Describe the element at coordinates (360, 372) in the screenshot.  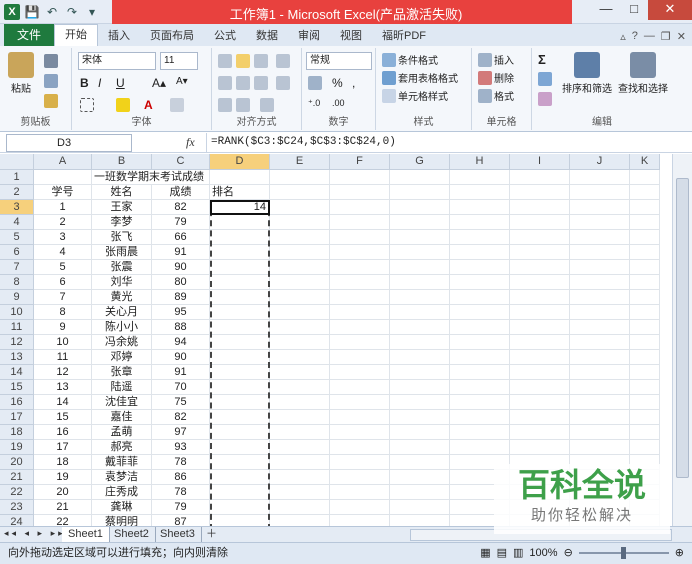
I see `cell-f14` at that location.